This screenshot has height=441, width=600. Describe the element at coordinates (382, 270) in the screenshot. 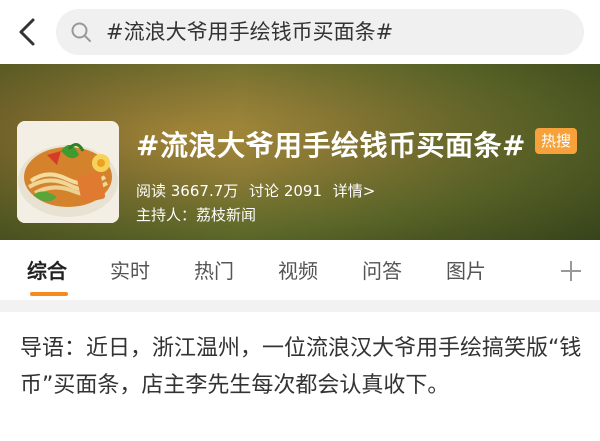

I see `tab-qa: 问答` at that location.